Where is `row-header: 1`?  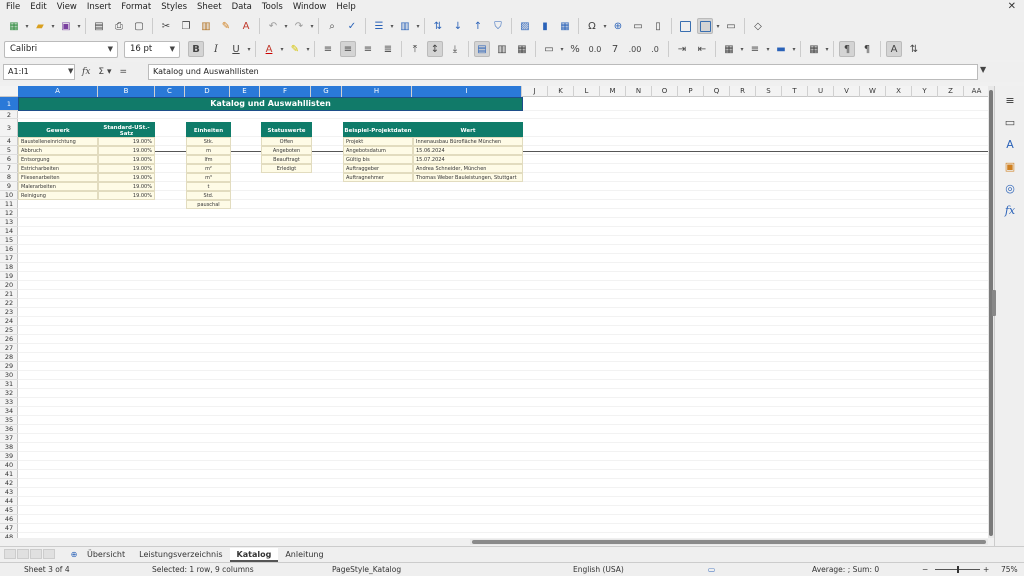 row-header: 1 is located at coordinates (9, 104).